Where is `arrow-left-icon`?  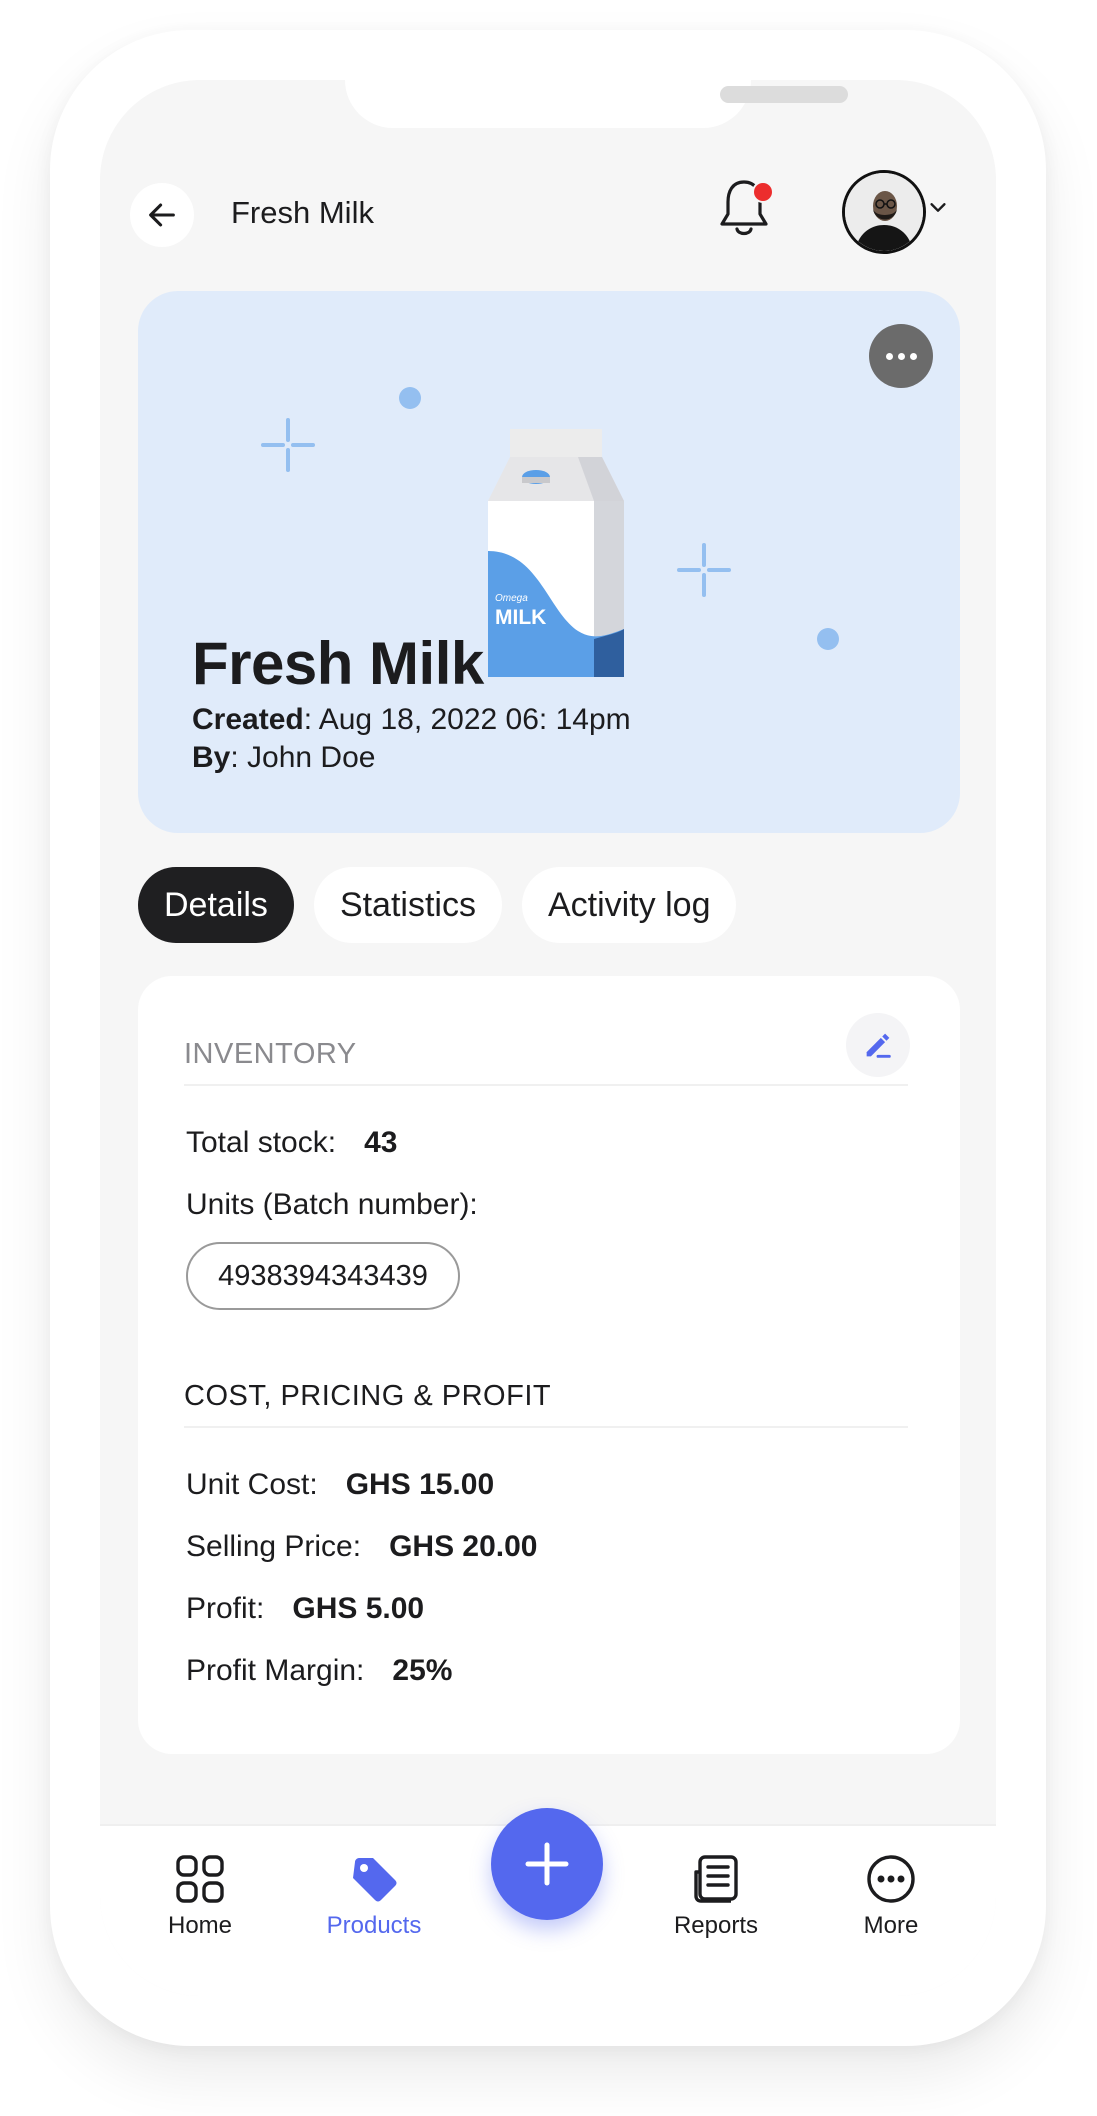 arrow-left-icon is located at coordinates (162, 215).